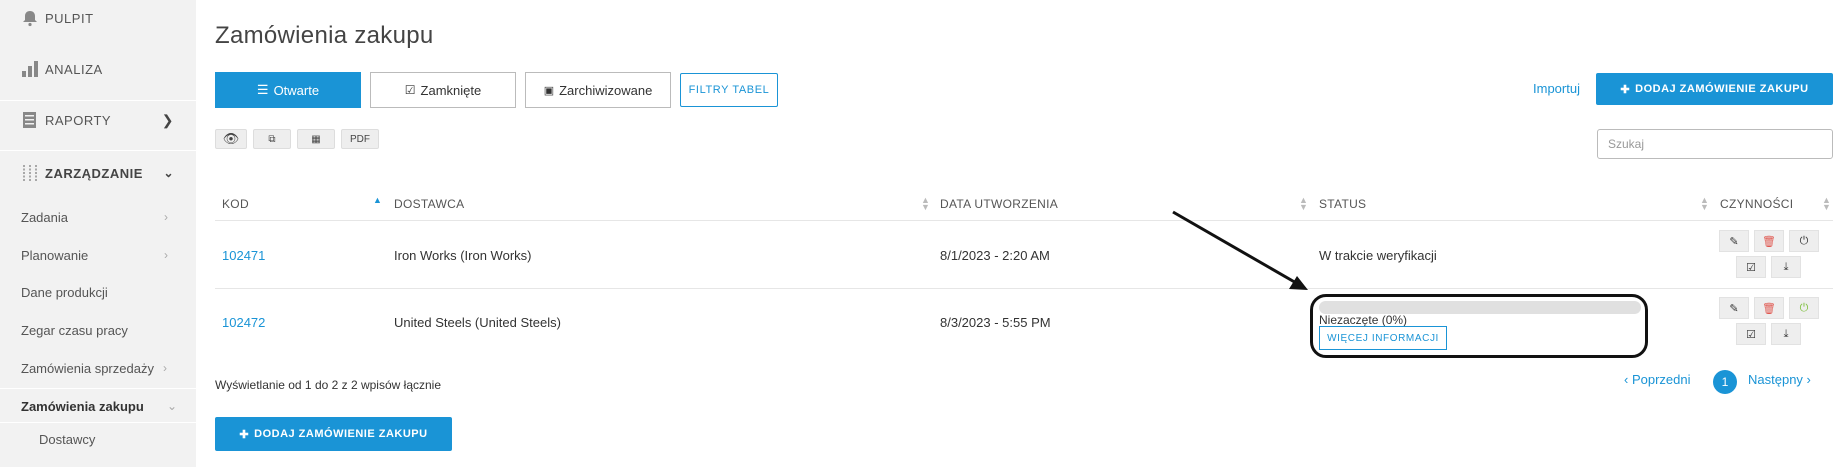 This screenshot has height=467, width=1844. What do you see at coordinates (1779, 379) in the screenshot?
I see `next-page-link: Następny ›` at bounding box center [1779, 379].